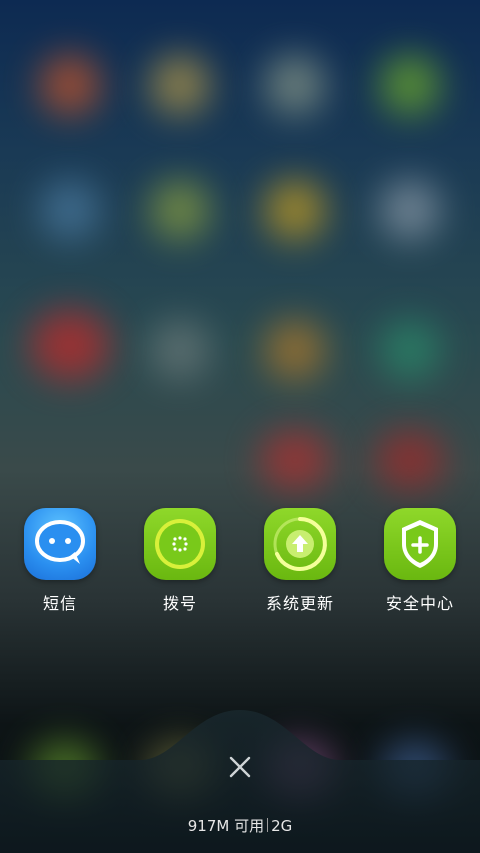 The width and height of the screenshot is (480, 853). What do you see at coordinates (180, 544) in the screenshot?
I see `dialpad-icon` at bounding box center [180, 544].